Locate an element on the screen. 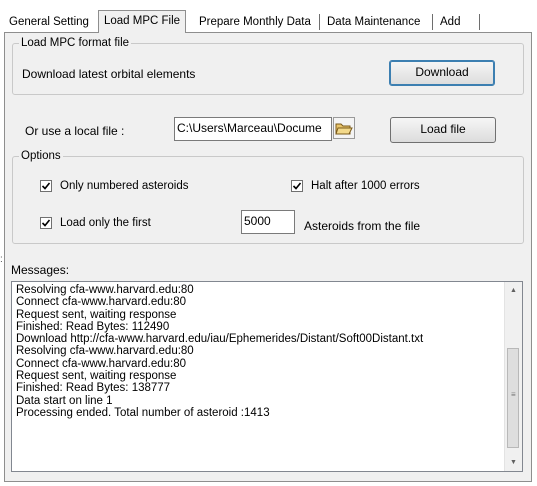  scrollbar-thumb: ≡ is located at coordinates (513, 398).